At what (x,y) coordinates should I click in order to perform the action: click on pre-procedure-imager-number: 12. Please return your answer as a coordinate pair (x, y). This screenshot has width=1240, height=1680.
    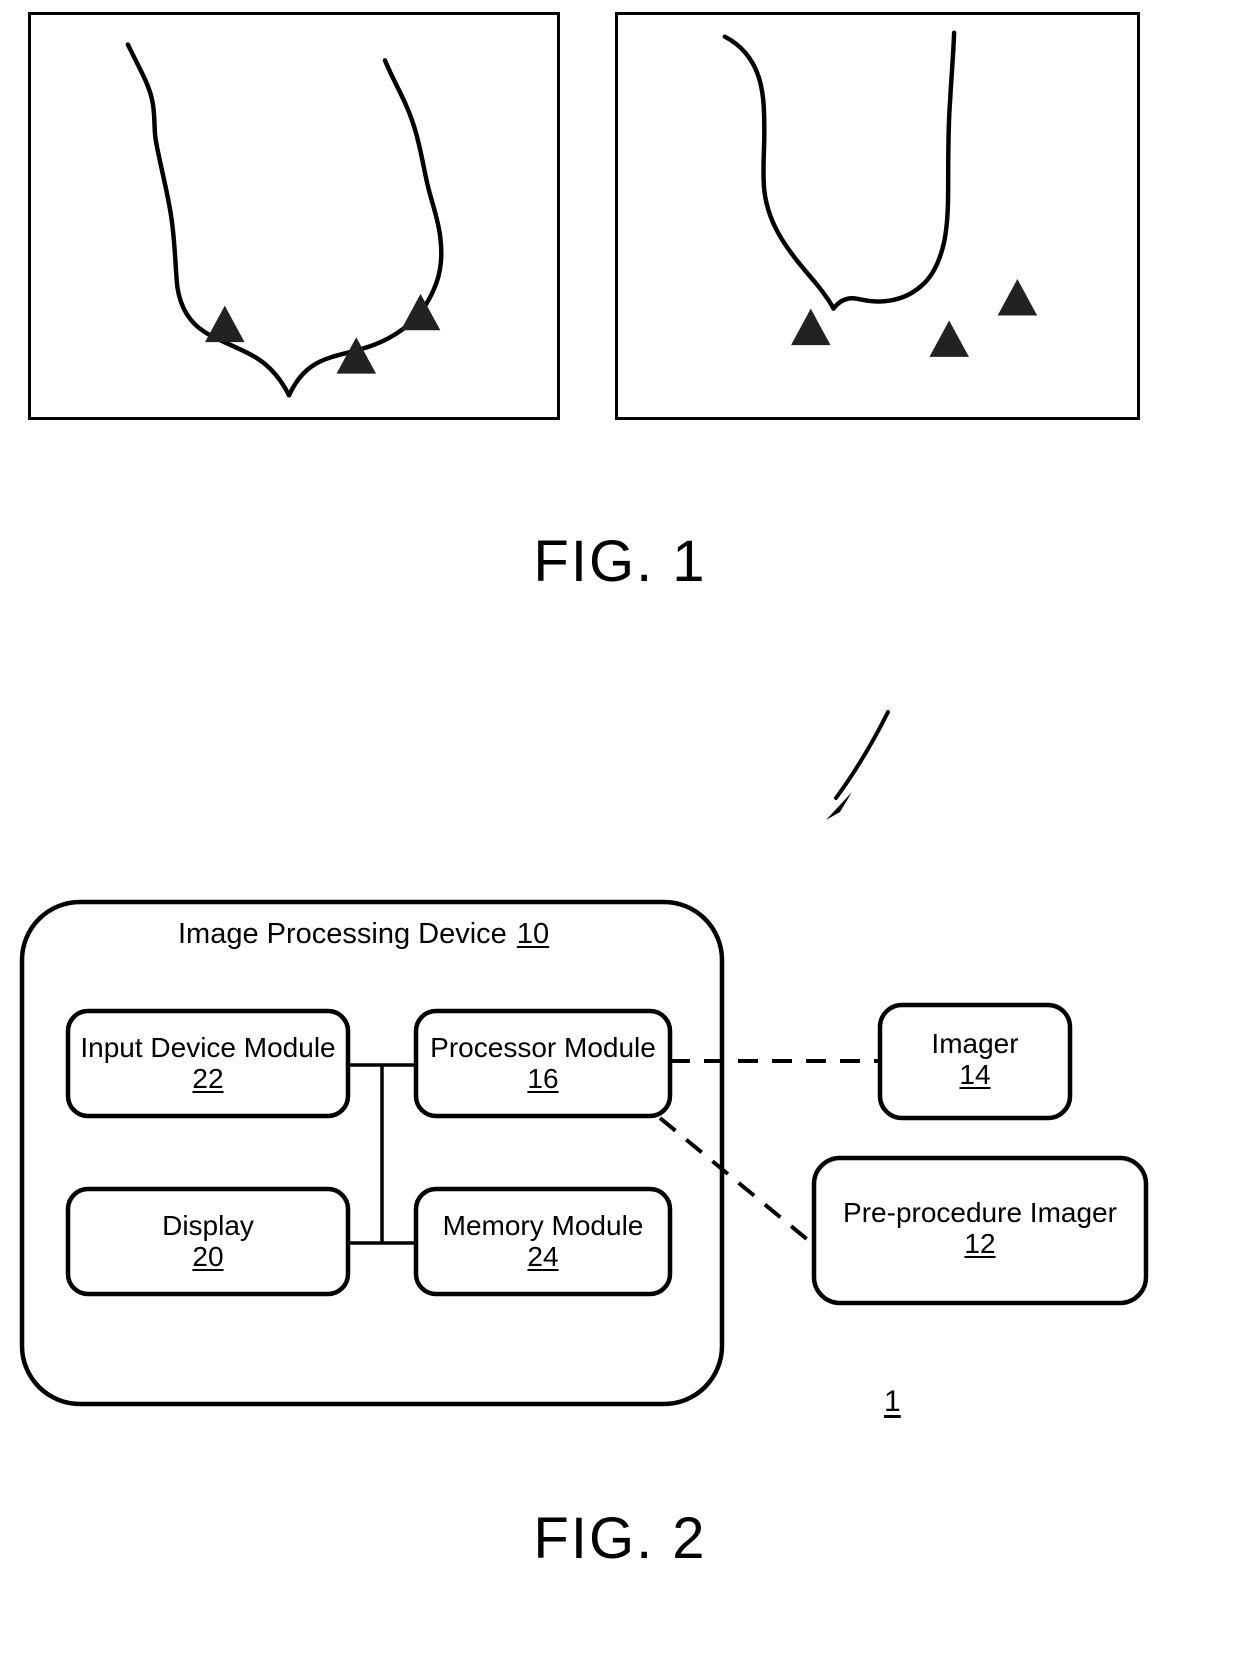
    Looking at the image, I should click on (980, 1244).